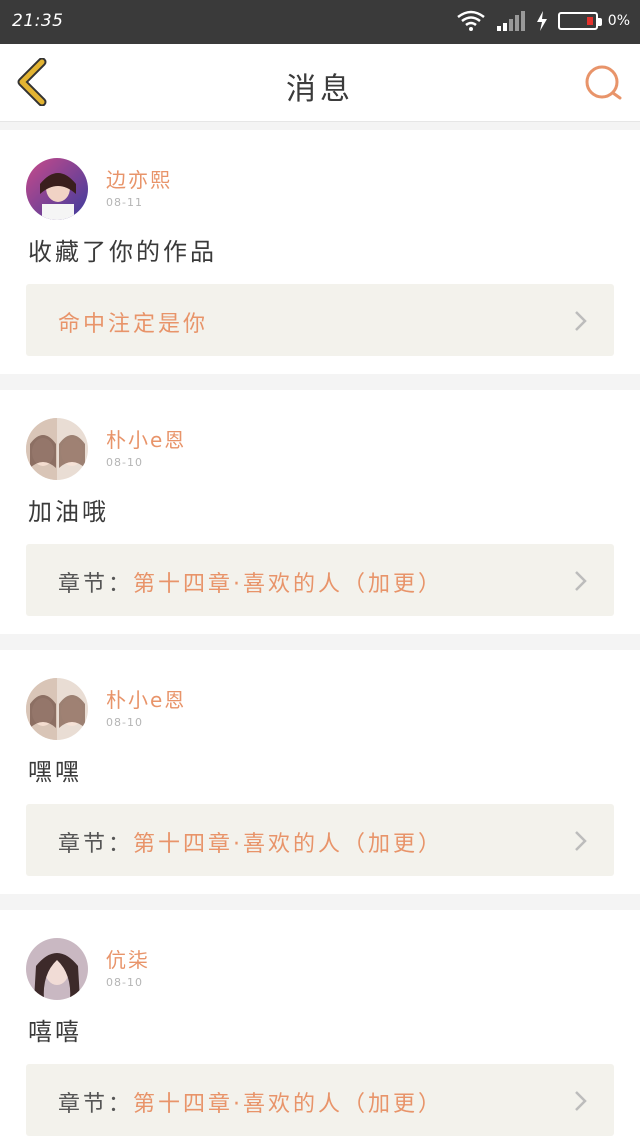  I want to click on link-text: 命中注定是你, so click(133, 322).